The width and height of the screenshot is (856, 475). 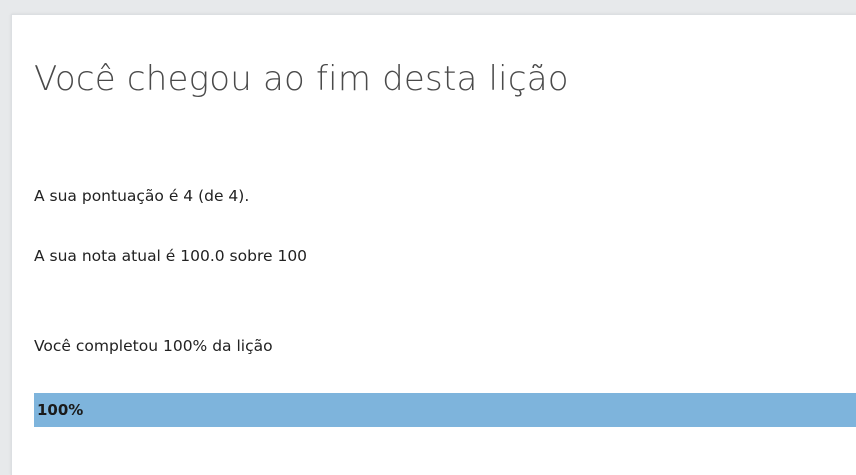 What do you see at coordinates (301, 79) in the screenshot?
I see `page-title: Você chegou ao fim desta lição` at bounding box center [301, 79].